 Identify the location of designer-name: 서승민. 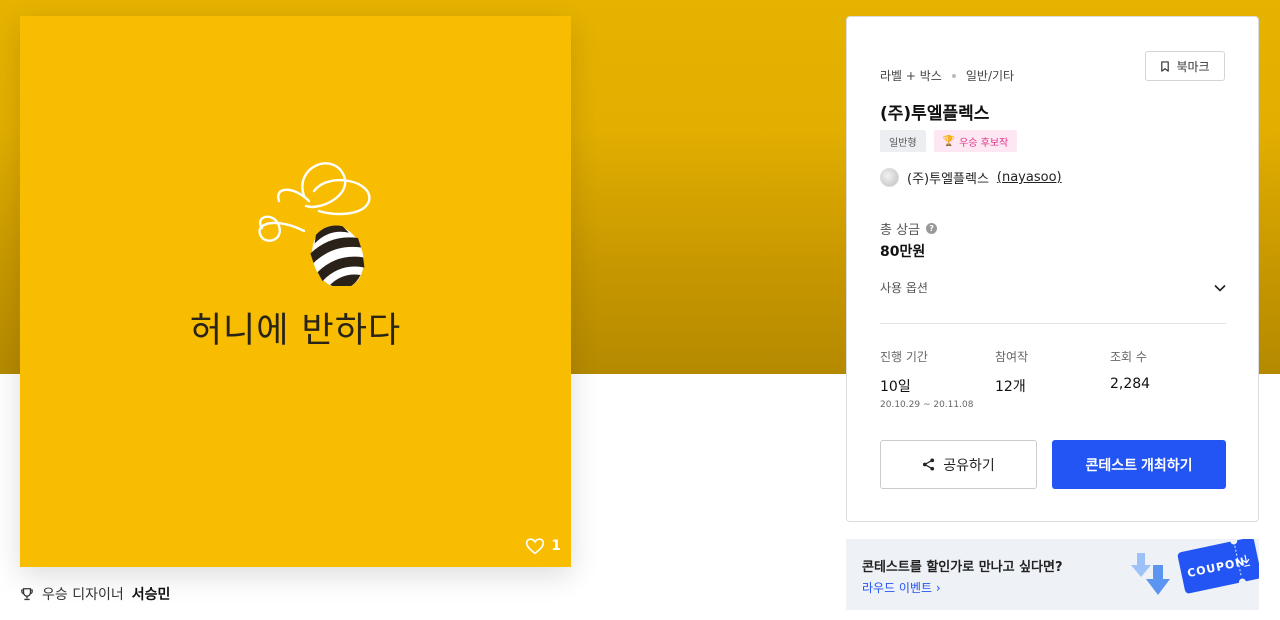
(151, 594).